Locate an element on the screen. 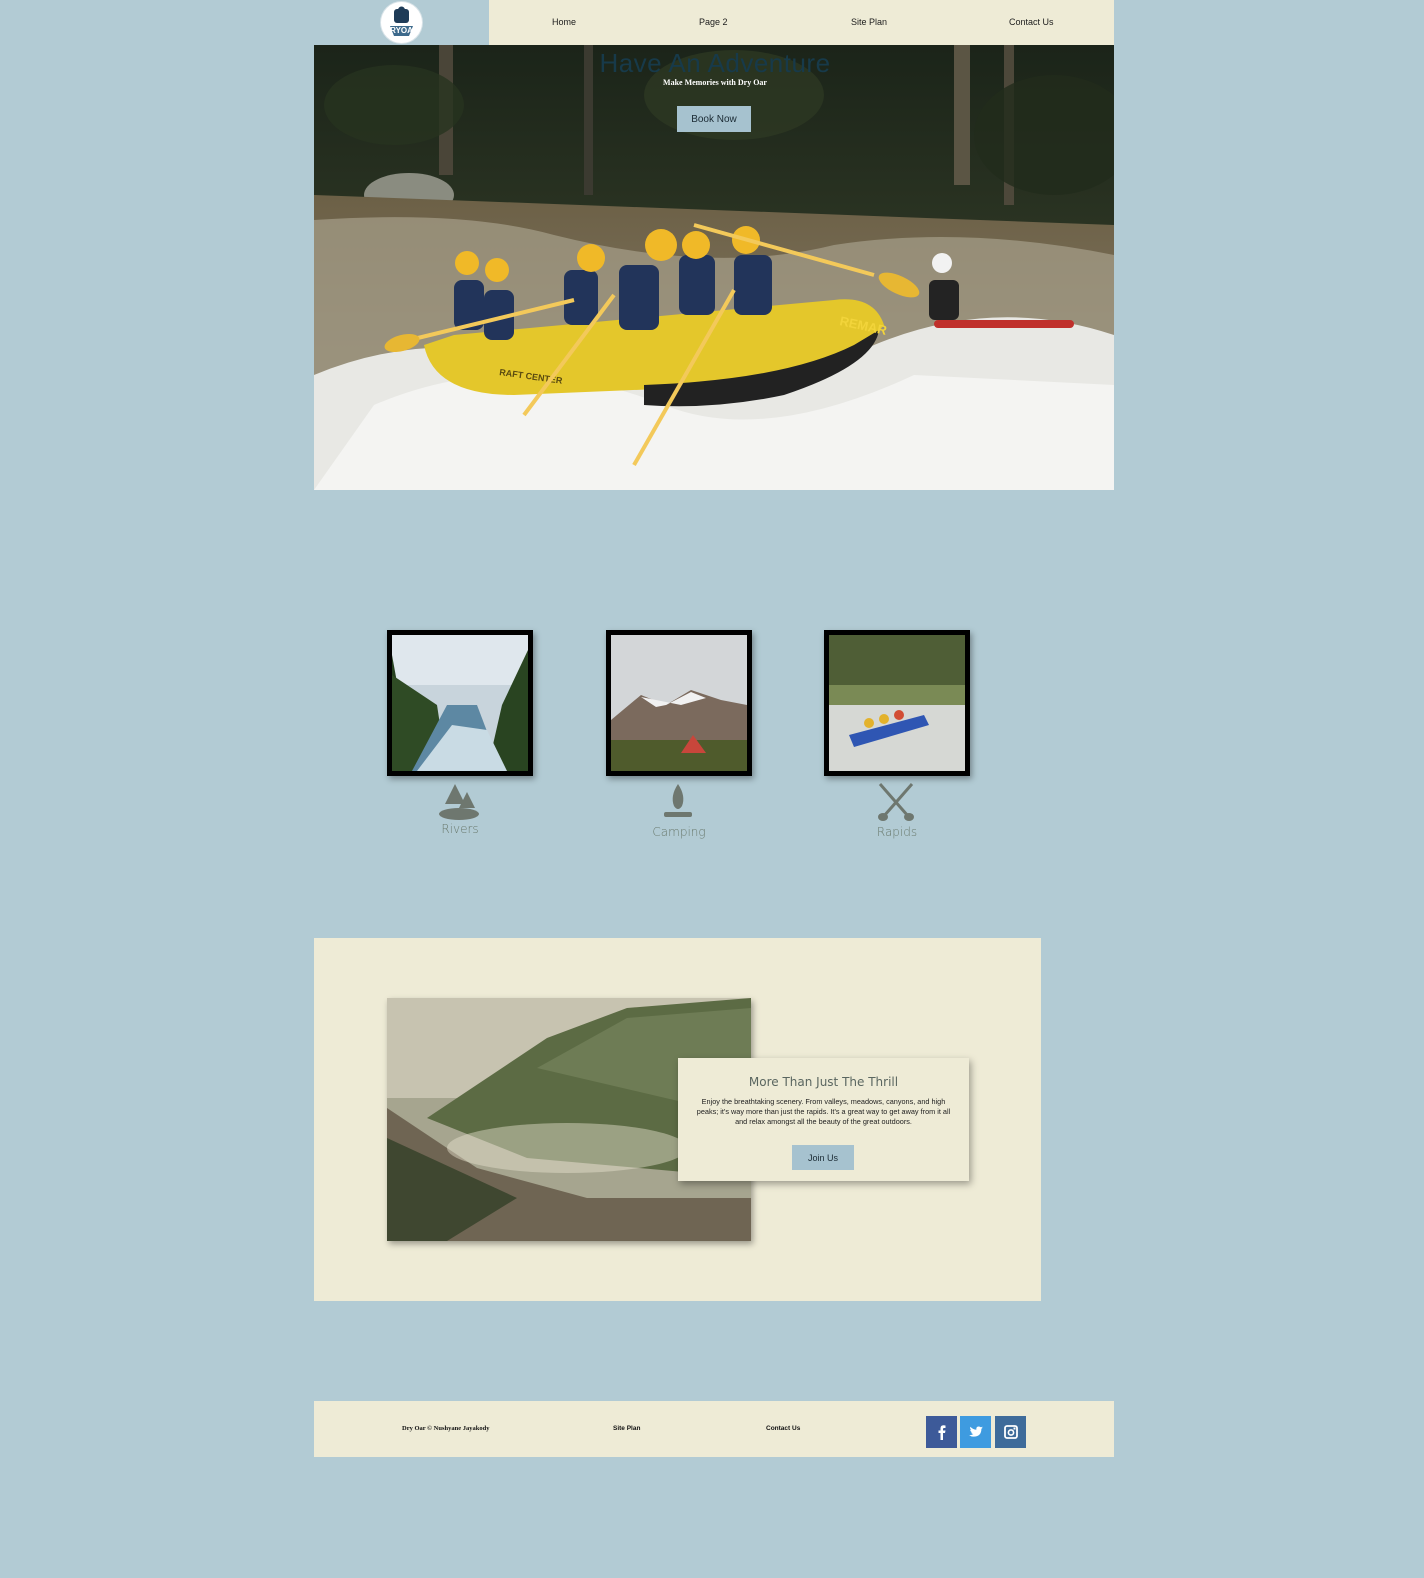 Image resolution: width=1424 pixels, height=1578 pixels. hero-subtitle: Make Memories with Dry Oar is located at coordinates (715, 82).